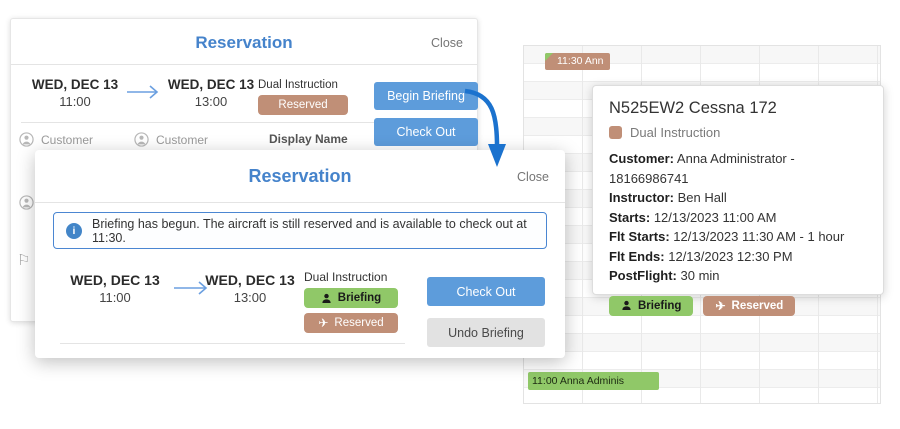  What do you see at coordinates (730, 256) in the screenshot?
I see `field-value: 12/13/2023 12:30 PM` at bounding box center [730, 256].